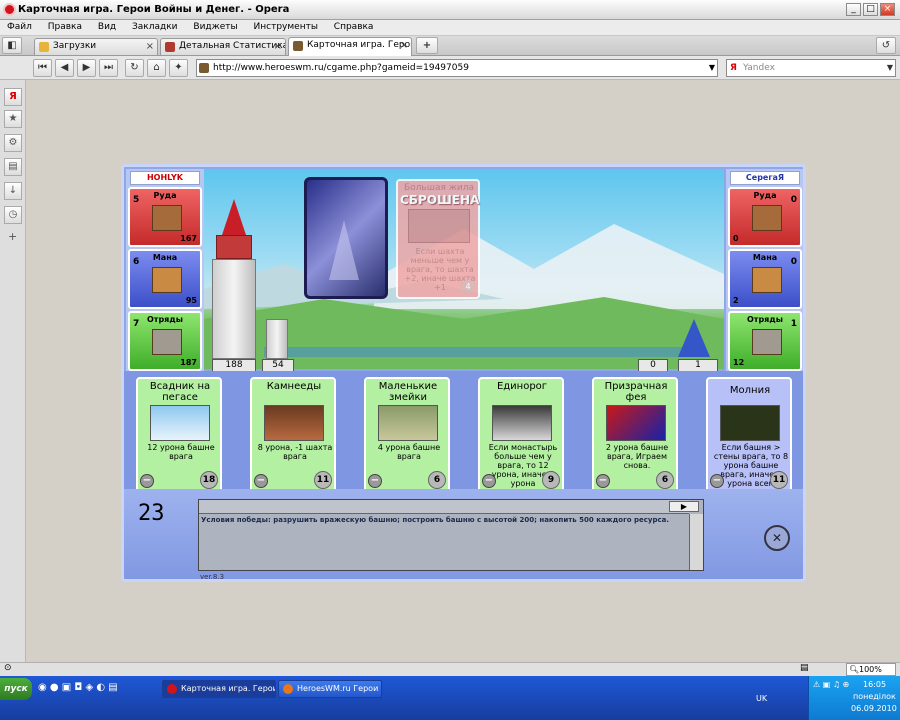  What do you see at coordinates (793, 200) in the screenshot?
I see `enemy-ore-rate: 0` at bounding box center [793, 200].